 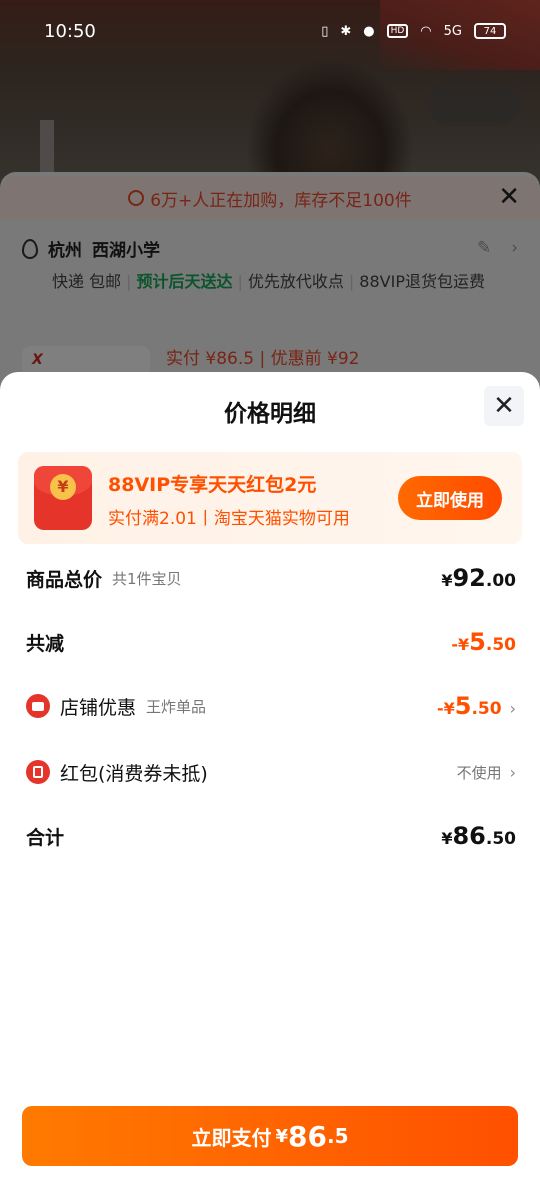 What do you see at coordinates (70, 31) in the screenshot?
I see `status-time: 10:50` at bounding box center [70, 31].